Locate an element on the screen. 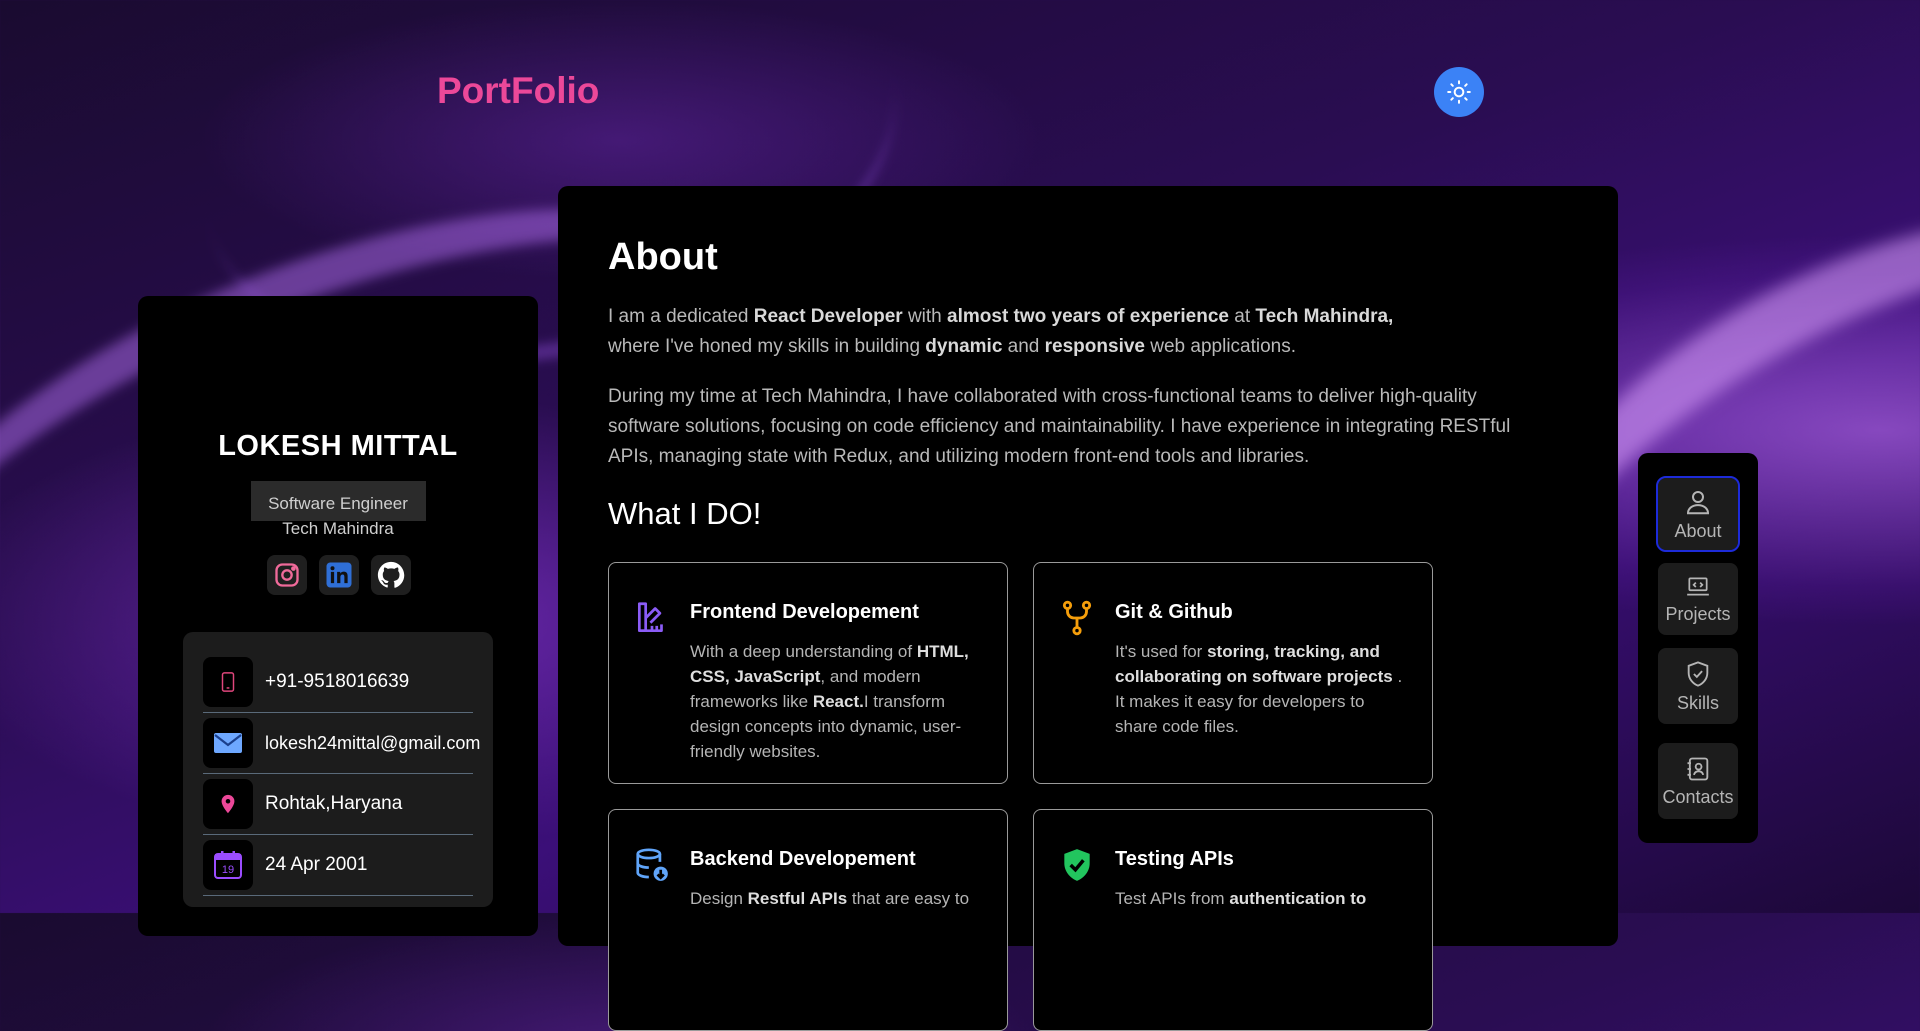 This screenshot has width=1920, height=1031. nav-item-about: About is located at coordinates (1698, 514).